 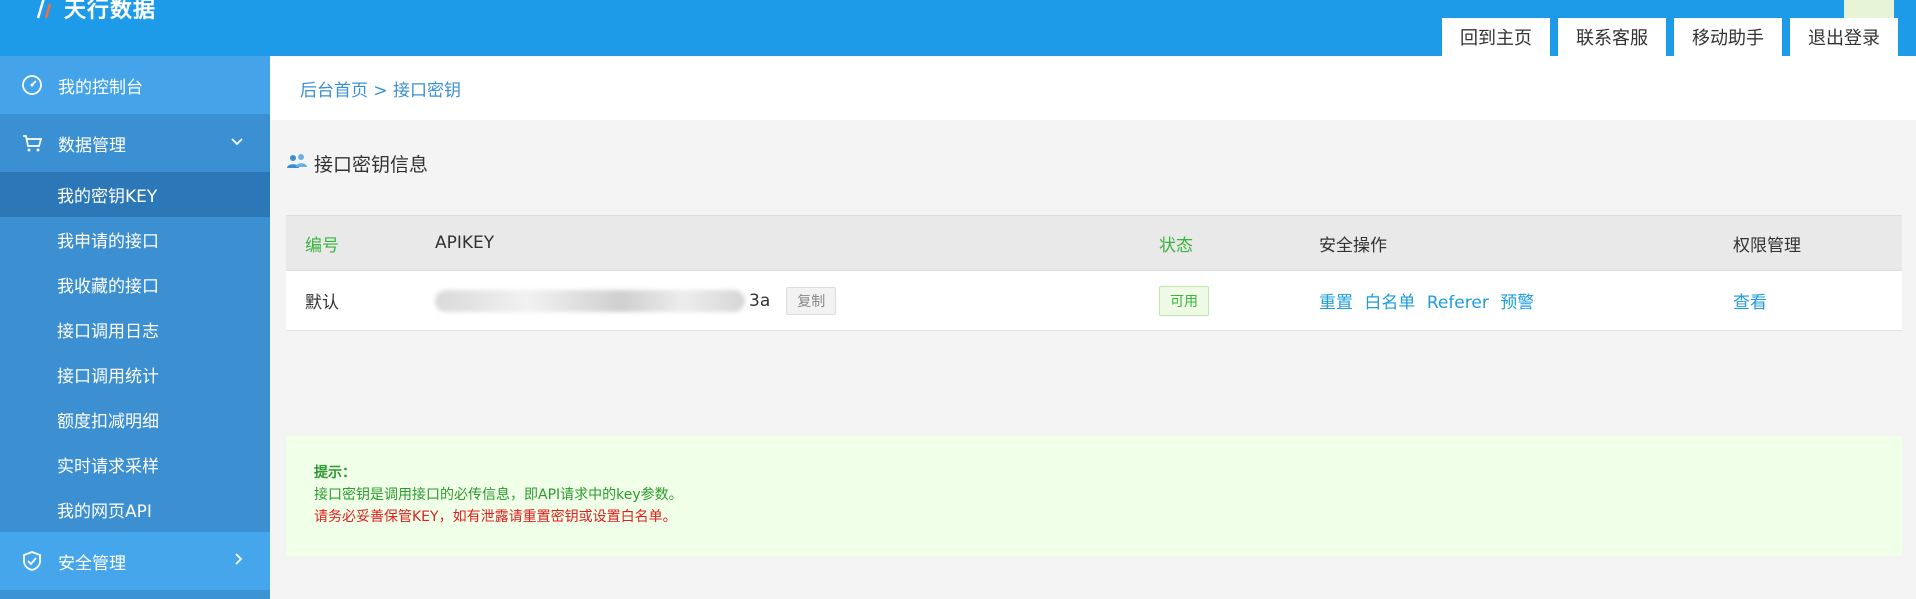 I want to click on referer-link: Referer, so click(x=1458, y=303).